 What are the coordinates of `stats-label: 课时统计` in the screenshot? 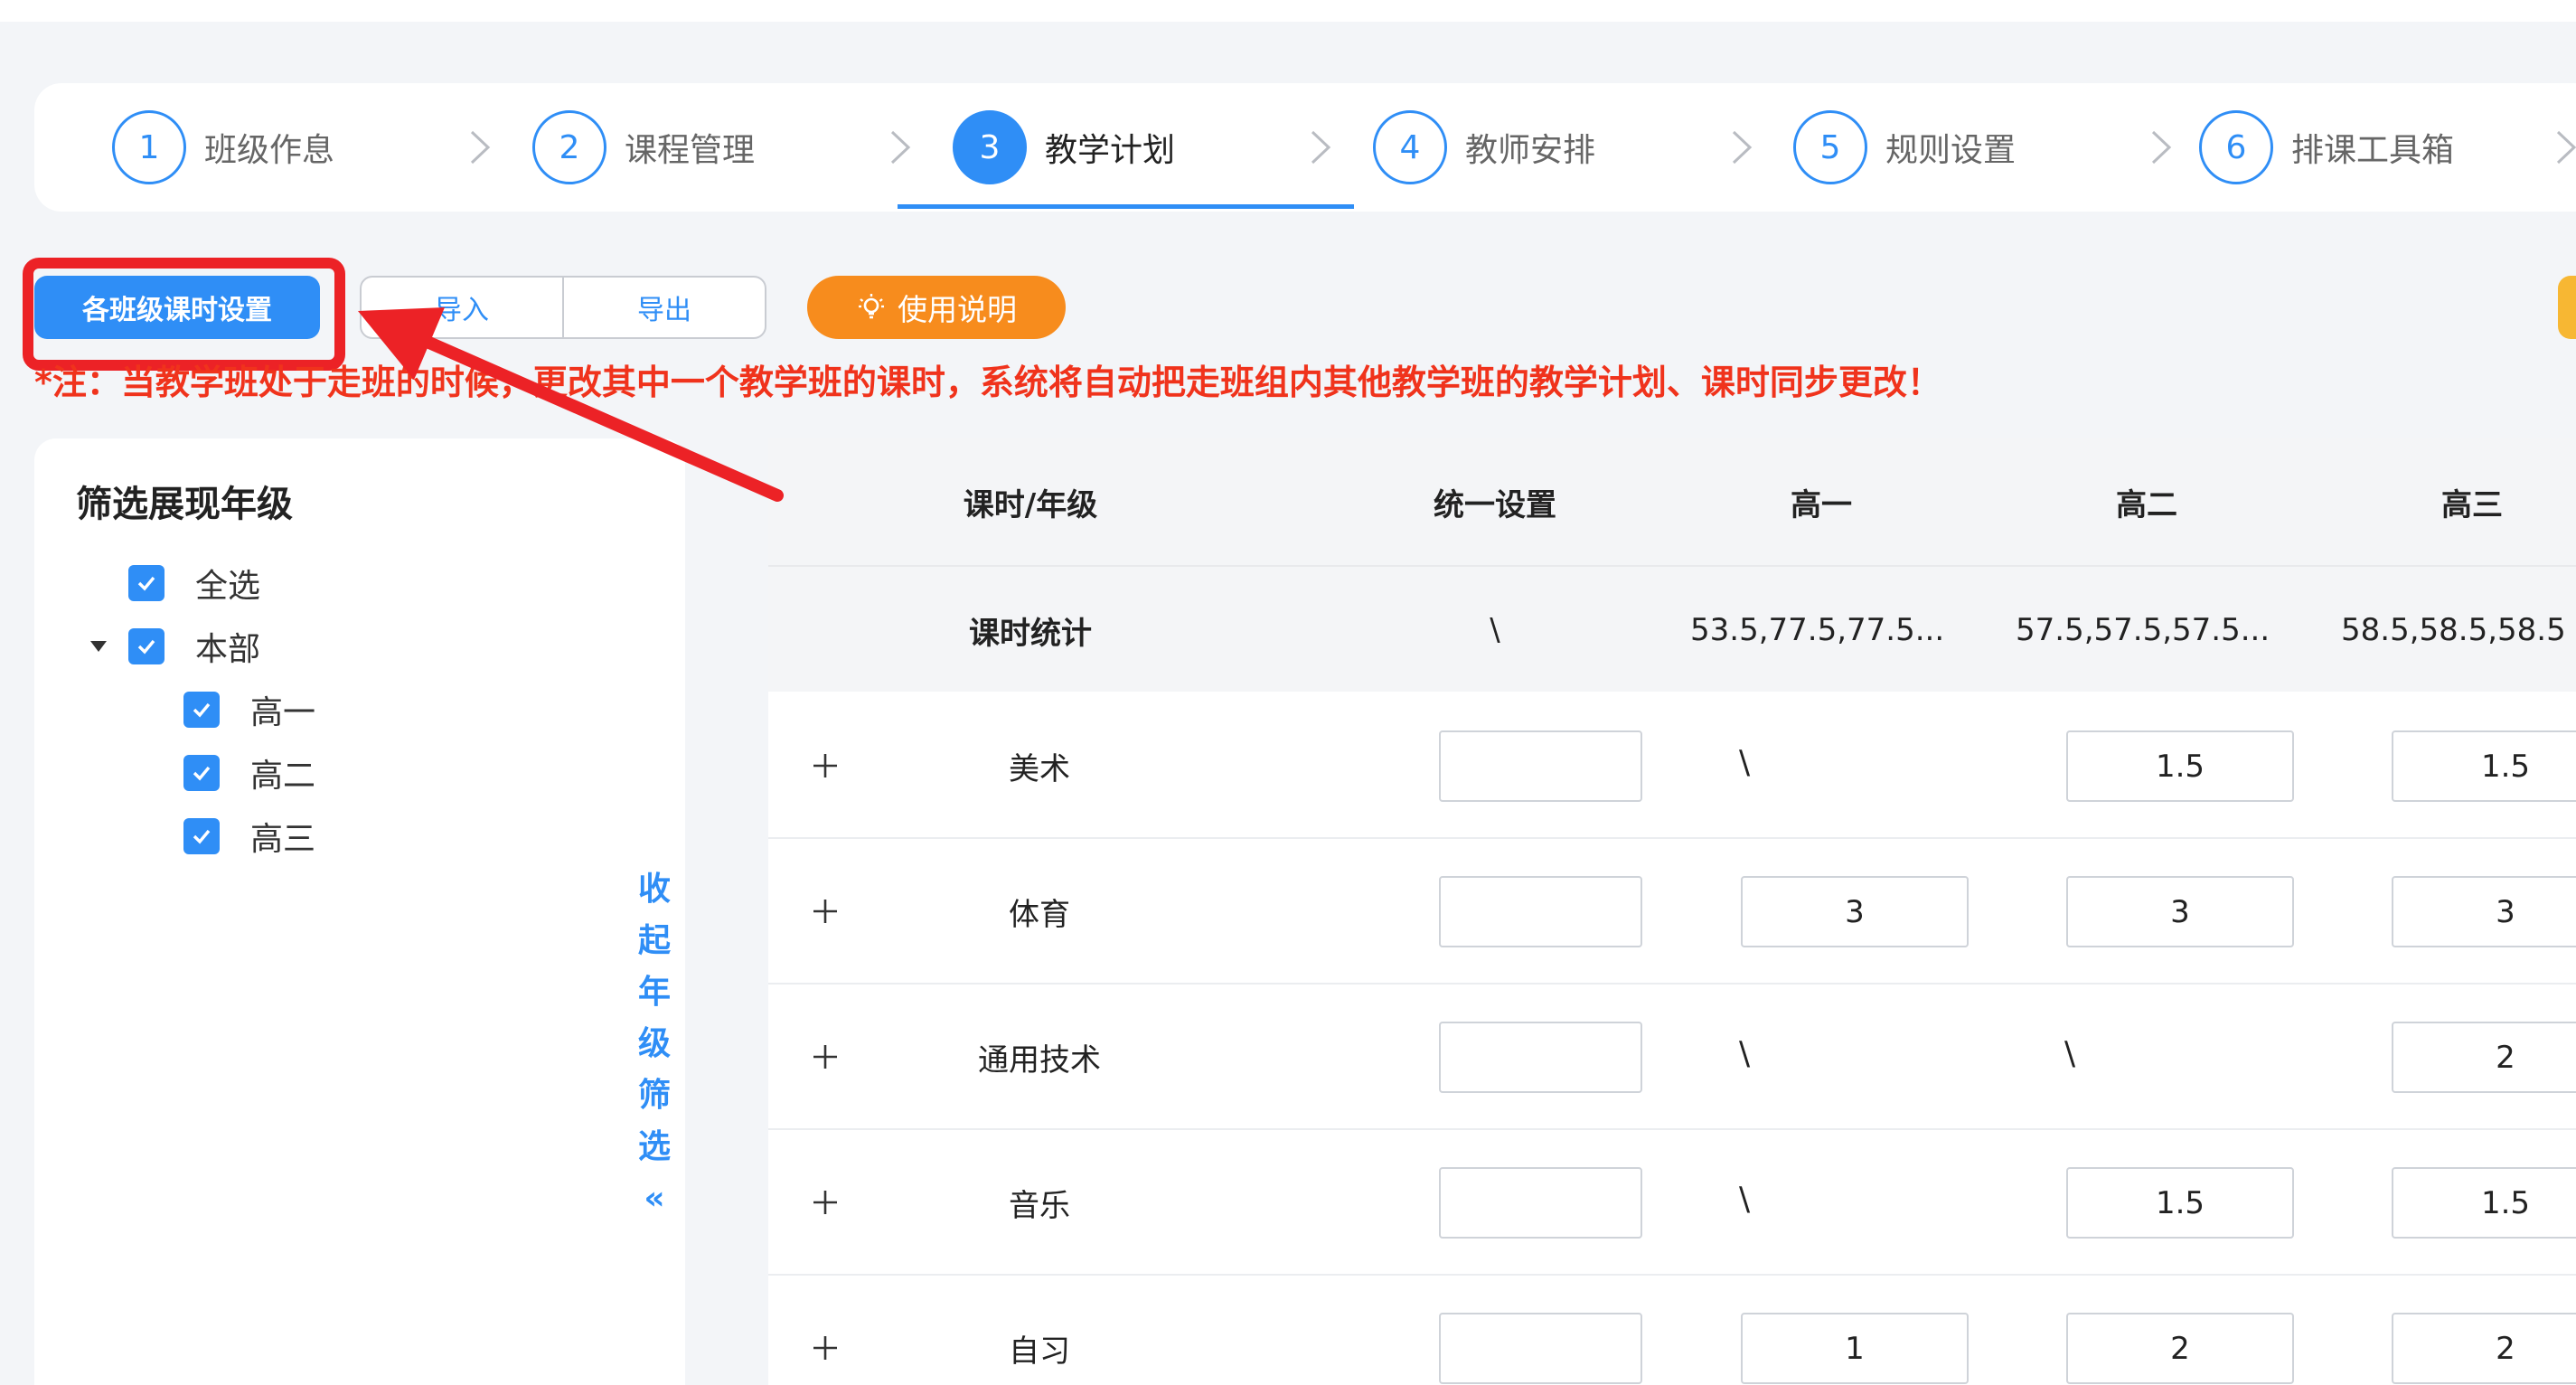 It's located at (1030, 633).